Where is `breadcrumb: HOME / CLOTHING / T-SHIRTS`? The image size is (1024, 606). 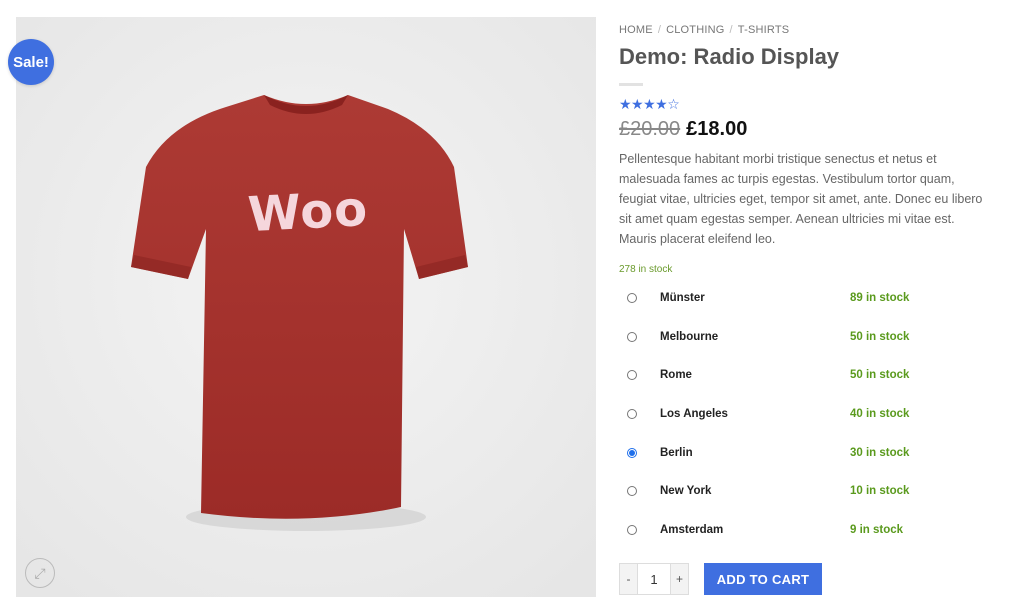 breadcrumb: HOME / CLOTHING / T-SHIRTS is located at coordinates (704, 30).